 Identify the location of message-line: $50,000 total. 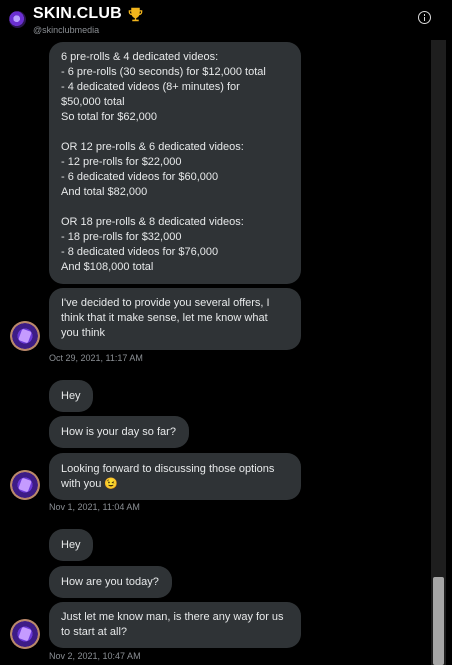
(93, 102).